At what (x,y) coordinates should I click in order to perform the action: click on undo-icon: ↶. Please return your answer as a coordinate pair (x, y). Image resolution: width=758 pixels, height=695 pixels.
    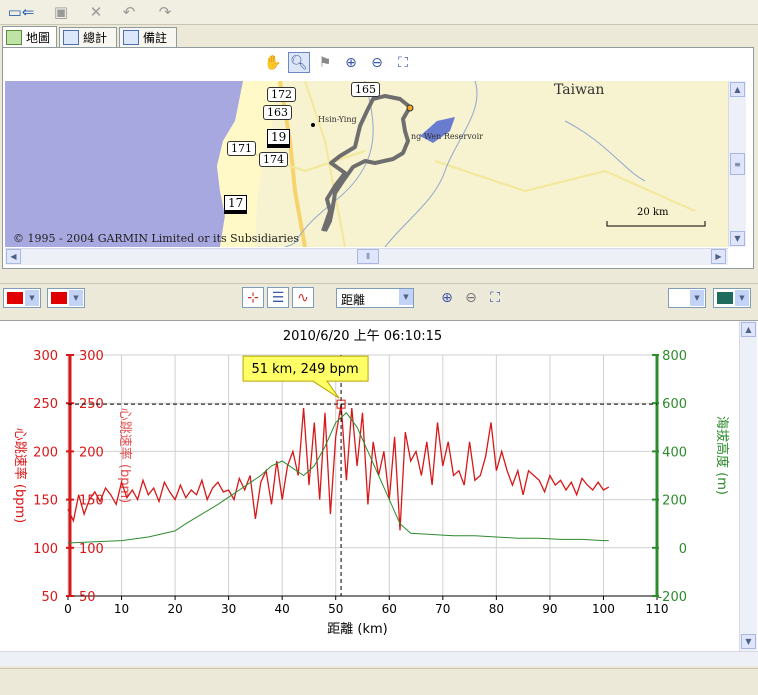
    Looking at the image, I should click on (129, 12).